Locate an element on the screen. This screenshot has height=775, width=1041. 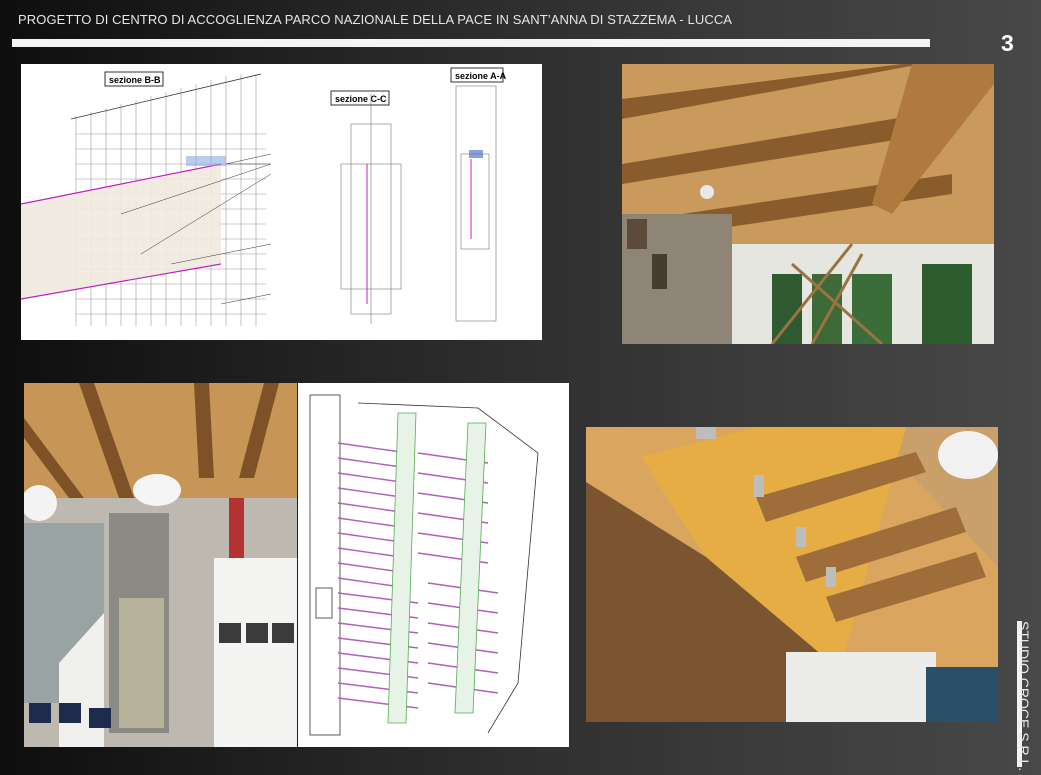
section-cc-label: sezione C-C is located at coordinates (361, 99).